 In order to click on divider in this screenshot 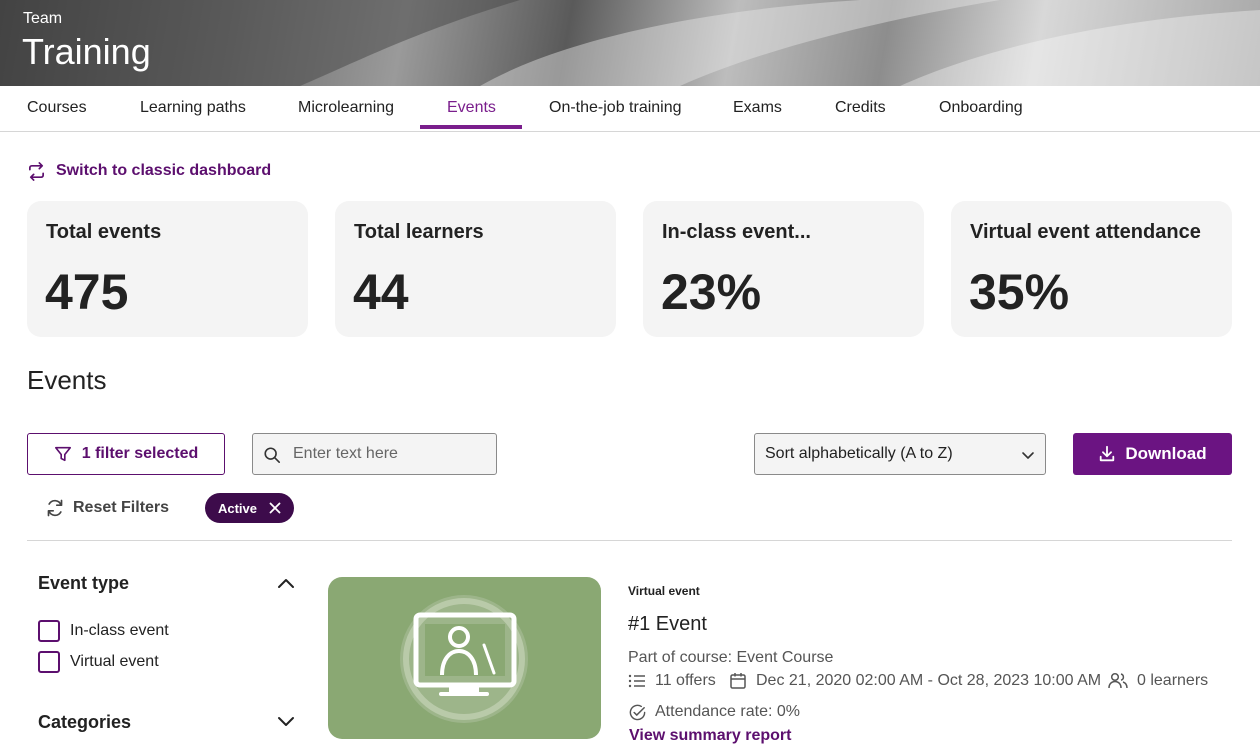, I will do `click(629, 540)`.